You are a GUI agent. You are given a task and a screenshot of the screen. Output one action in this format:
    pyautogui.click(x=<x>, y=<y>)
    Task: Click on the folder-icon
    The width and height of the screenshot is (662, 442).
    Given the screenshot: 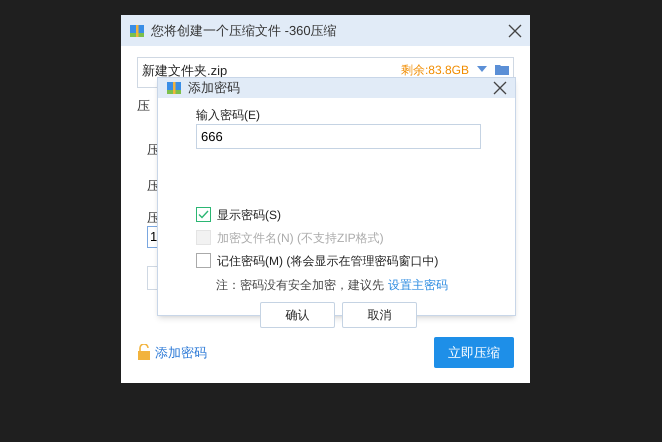 What is the action you would take?
    pyautogui.click(x=502, y=69)
    